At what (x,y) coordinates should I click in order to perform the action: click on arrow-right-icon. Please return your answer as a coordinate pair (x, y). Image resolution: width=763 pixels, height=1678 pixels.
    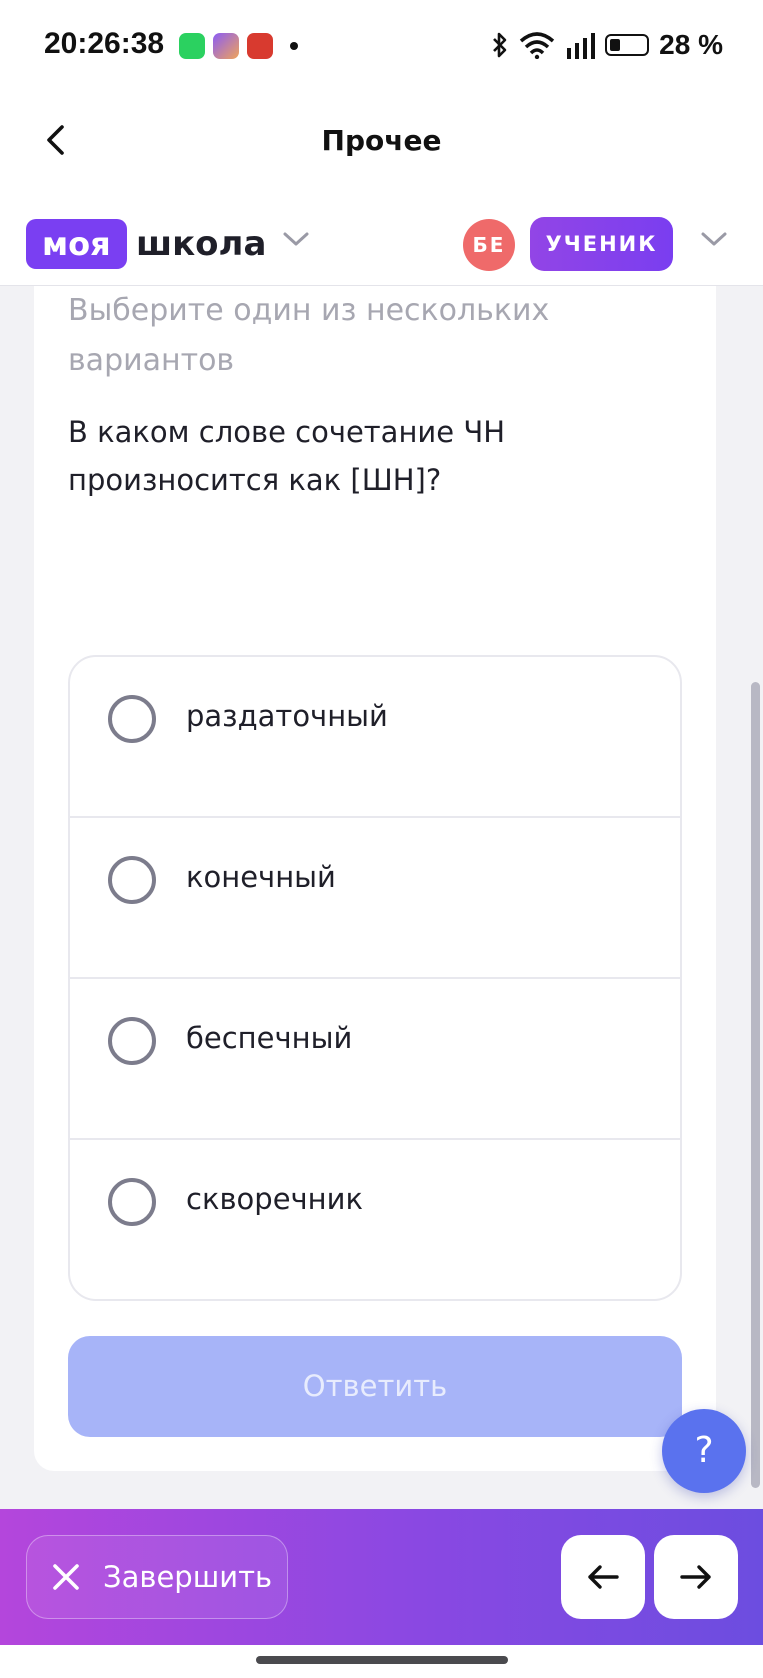
    Looking at the image, I should click on (695, 1577).